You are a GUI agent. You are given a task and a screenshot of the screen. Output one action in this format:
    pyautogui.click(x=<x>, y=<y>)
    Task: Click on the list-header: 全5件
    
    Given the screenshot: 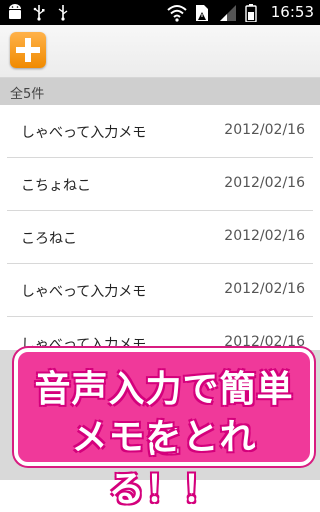 What is the action you would take?
    pyautogui.click(x=160, y=91)
    